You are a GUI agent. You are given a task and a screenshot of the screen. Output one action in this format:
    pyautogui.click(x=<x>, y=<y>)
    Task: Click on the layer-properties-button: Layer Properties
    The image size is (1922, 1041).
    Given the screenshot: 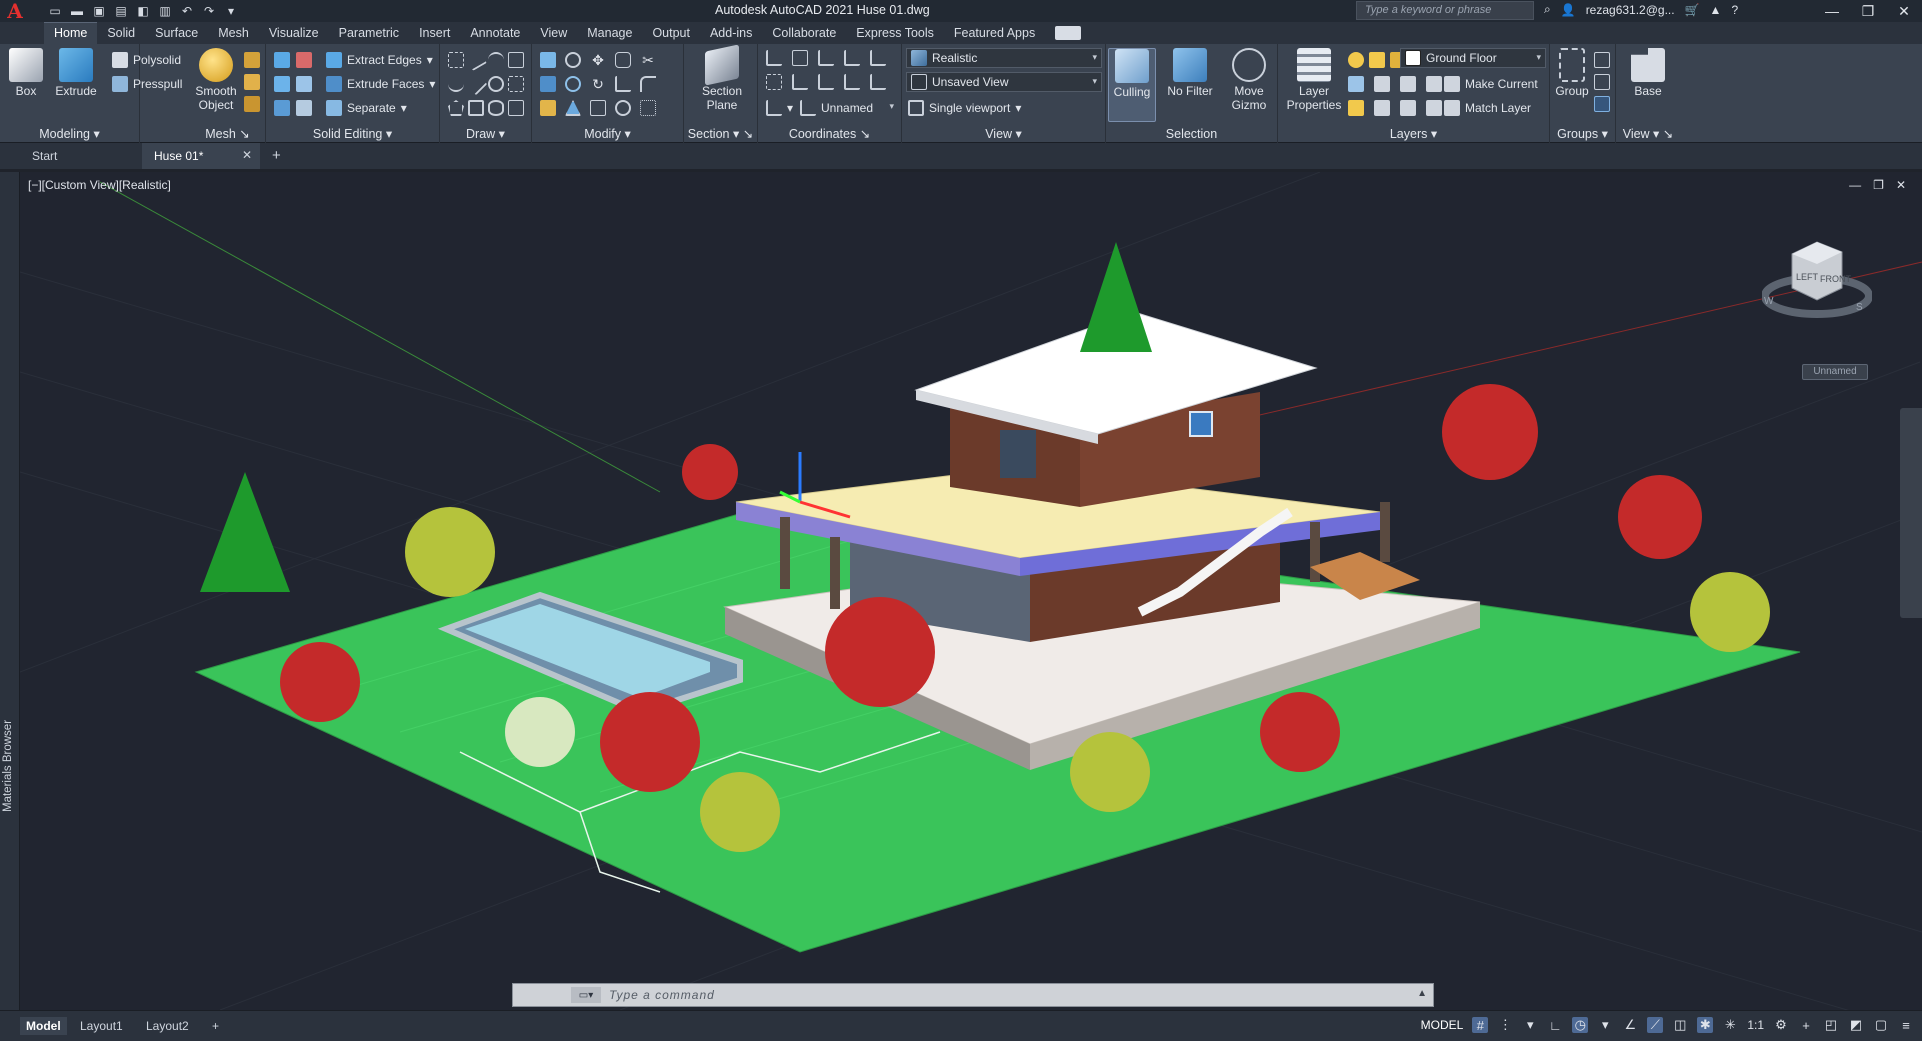 What is the action you would take?
    pyautogui.click(x=1314, y=80)
    